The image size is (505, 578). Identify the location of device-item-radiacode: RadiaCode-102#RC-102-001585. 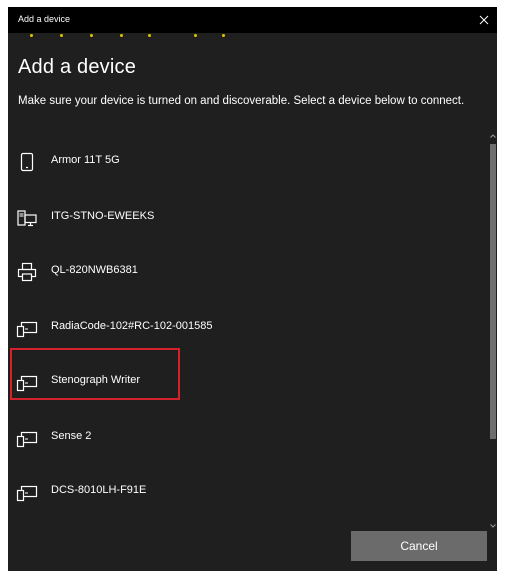
(248, 330).